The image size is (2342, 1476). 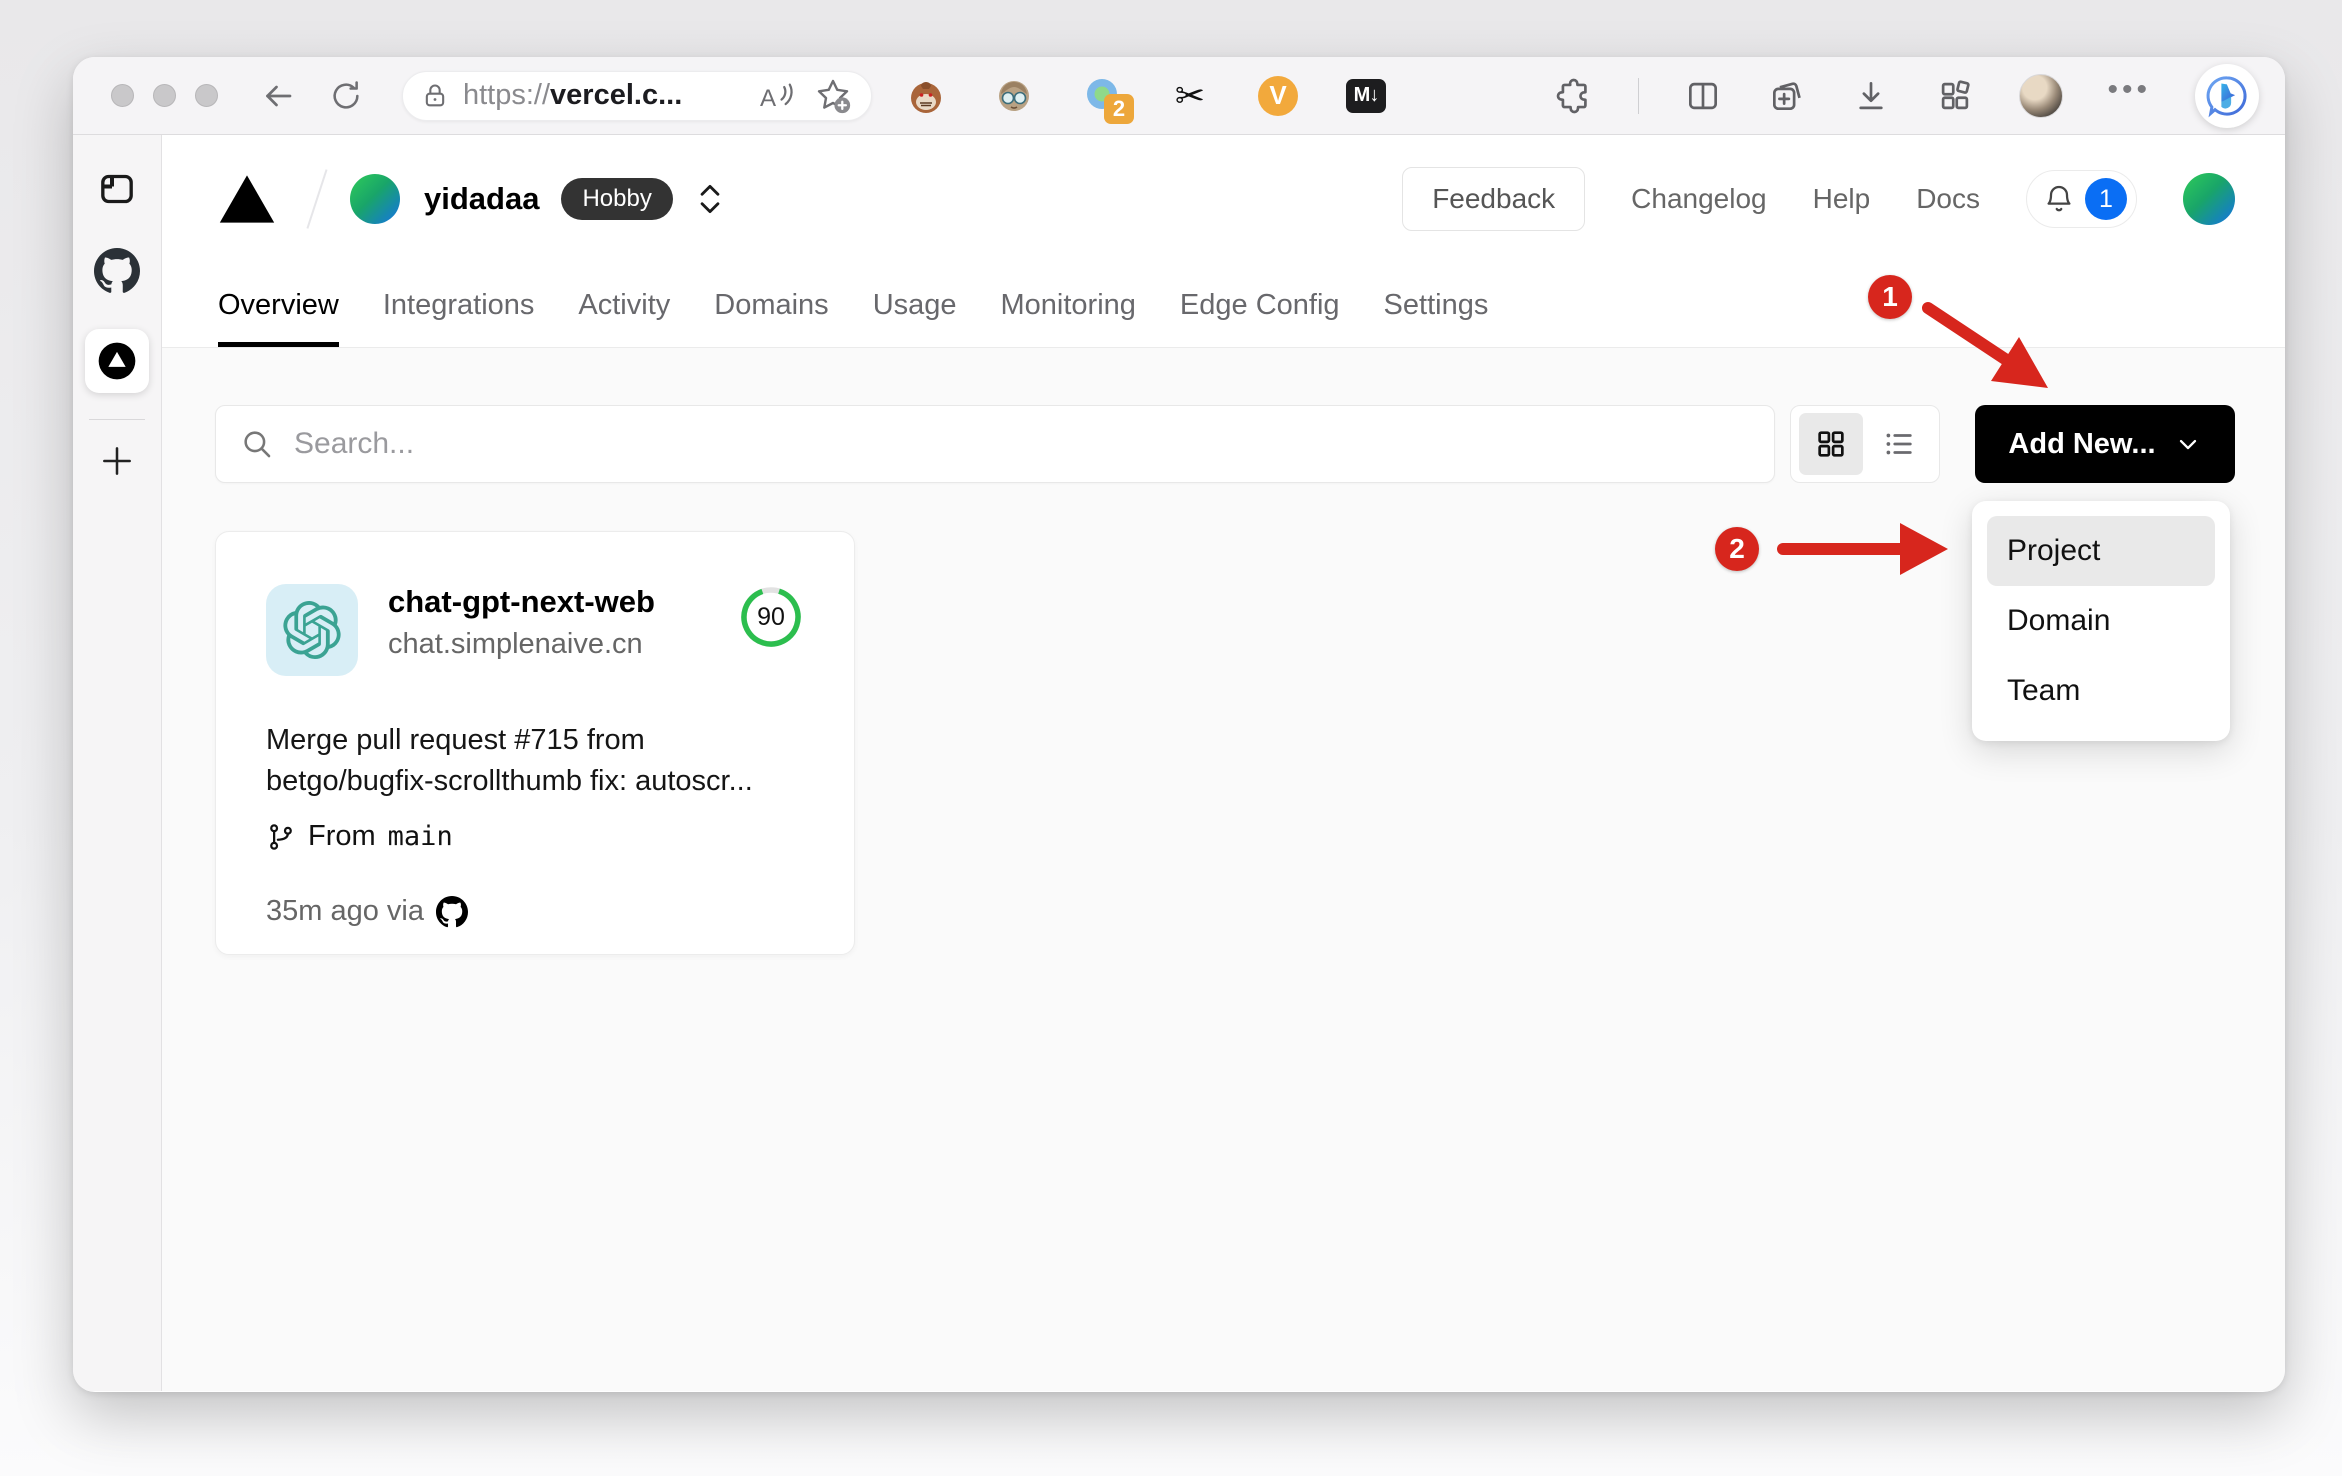 What do you see at coordinates (1146, 99) in the screenshot?
I see `extensions-row: 2 ✂ V M↓` at bounding box center [1146, 99].